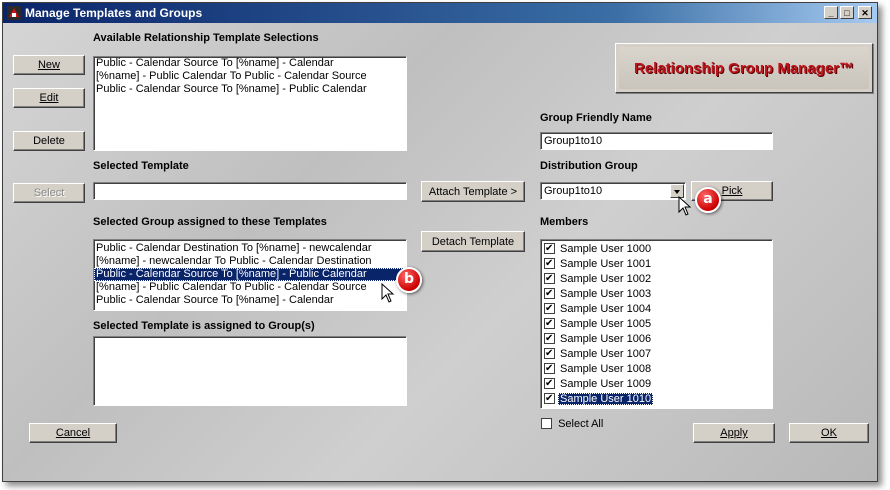 Image resolution: width=890 pixels, height=490 pixels. I want to click on member-item: Sample User 1004, so click(656, 309).